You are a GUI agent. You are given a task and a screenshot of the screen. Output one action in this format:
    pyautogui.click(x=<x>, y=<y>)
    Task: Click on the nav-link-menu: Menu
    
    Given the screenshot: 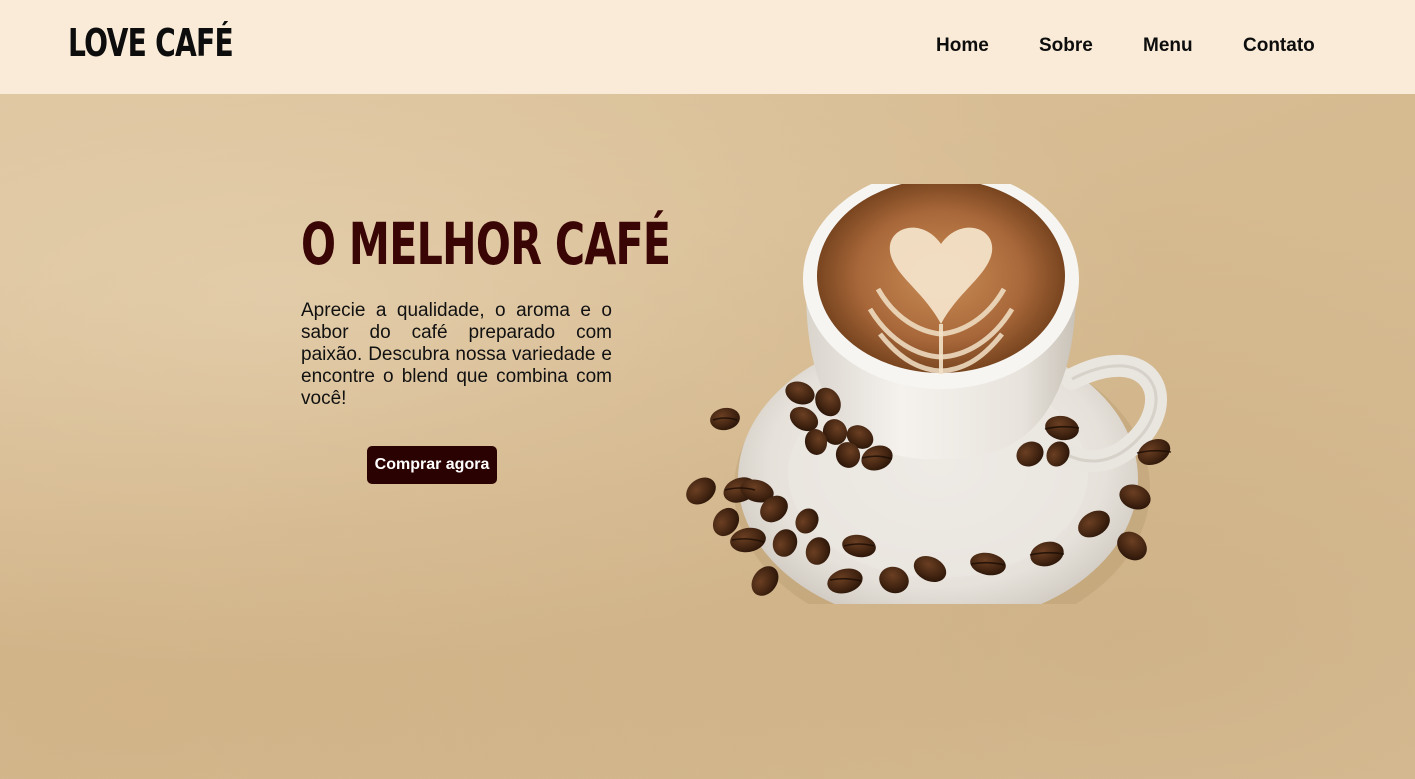 What is the action you would take?
    pyautogui.click(x=1168, y=46)
    